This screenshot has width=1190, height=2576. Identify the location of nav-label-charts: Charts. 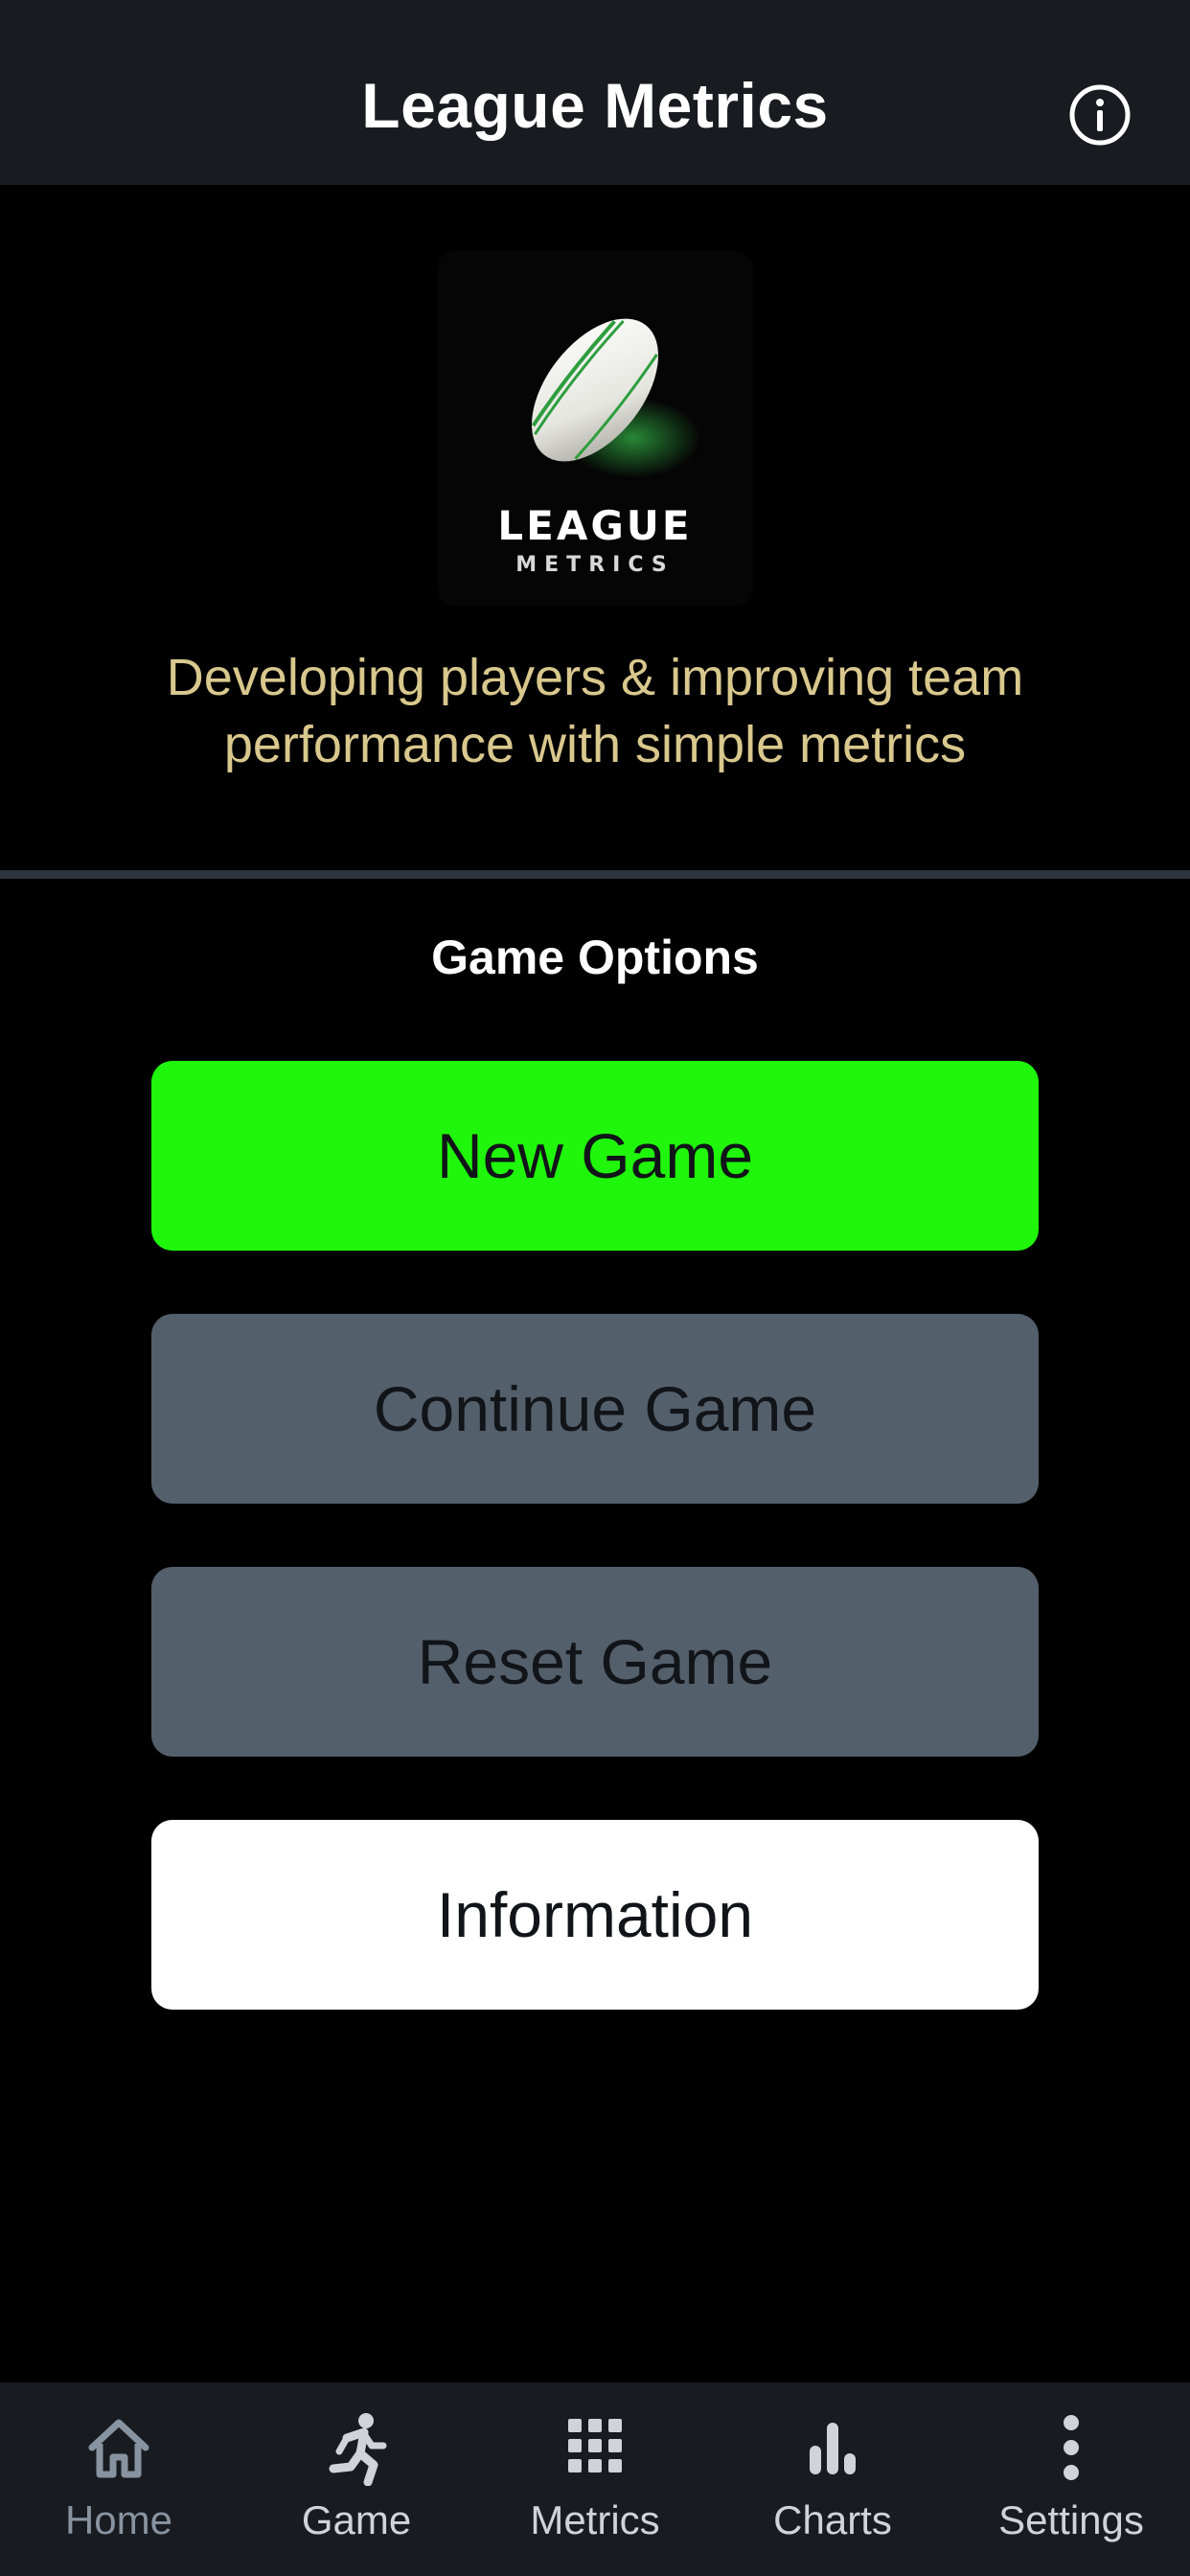
(833, 2519).